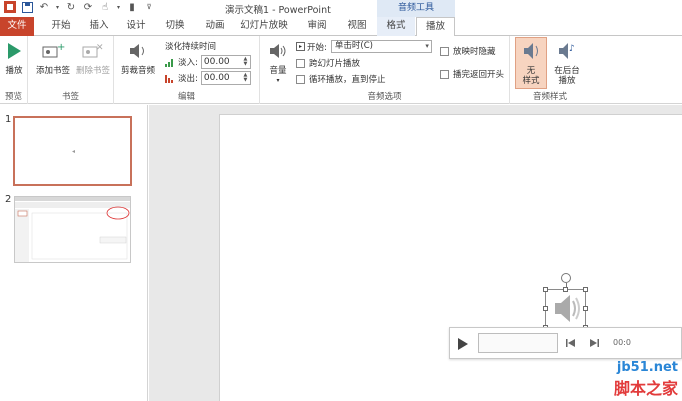 This screenshot has width=682, height=401. I want to click on ribbon-tabs: 文件 开始 插入 设计 切换 动画 幻灯片放映 审阅 视图 格式 播放, so click(341, 27).